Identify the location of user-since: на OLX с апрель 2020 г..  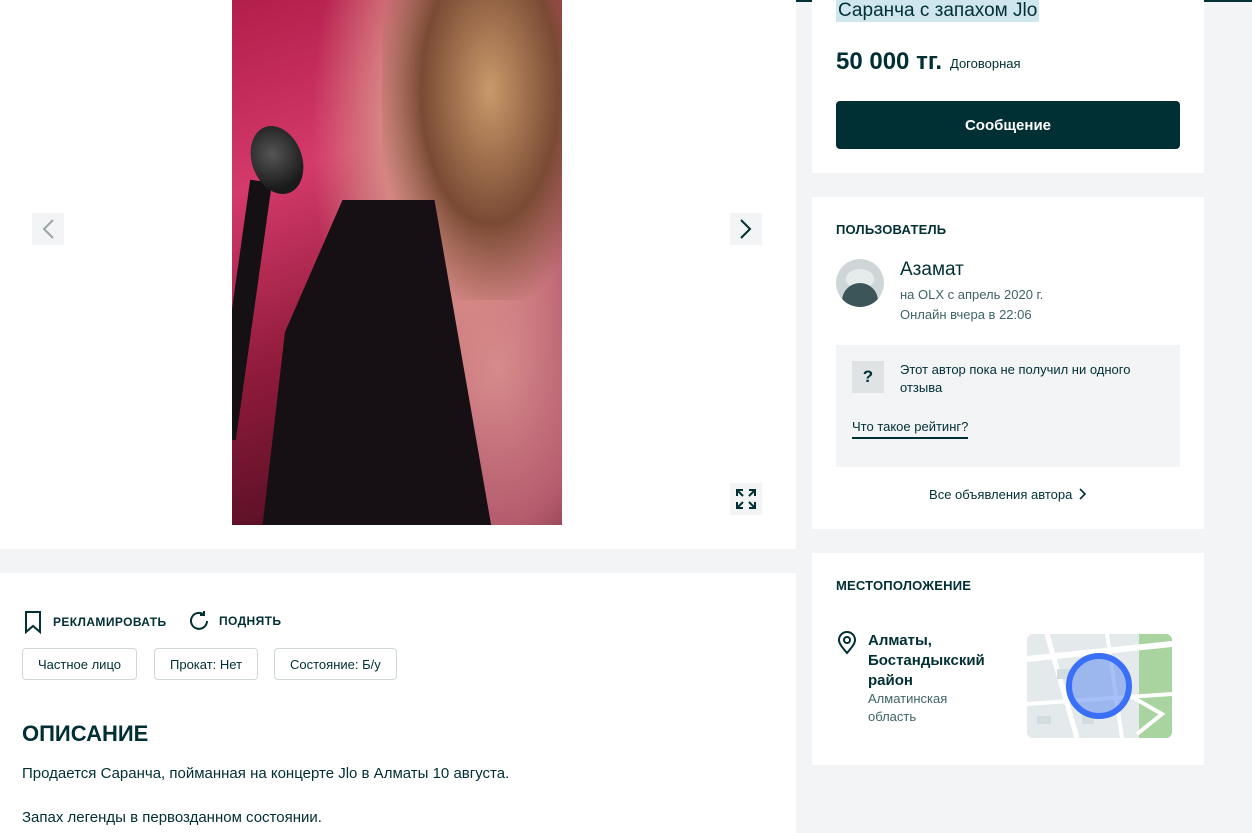
(972, 294).